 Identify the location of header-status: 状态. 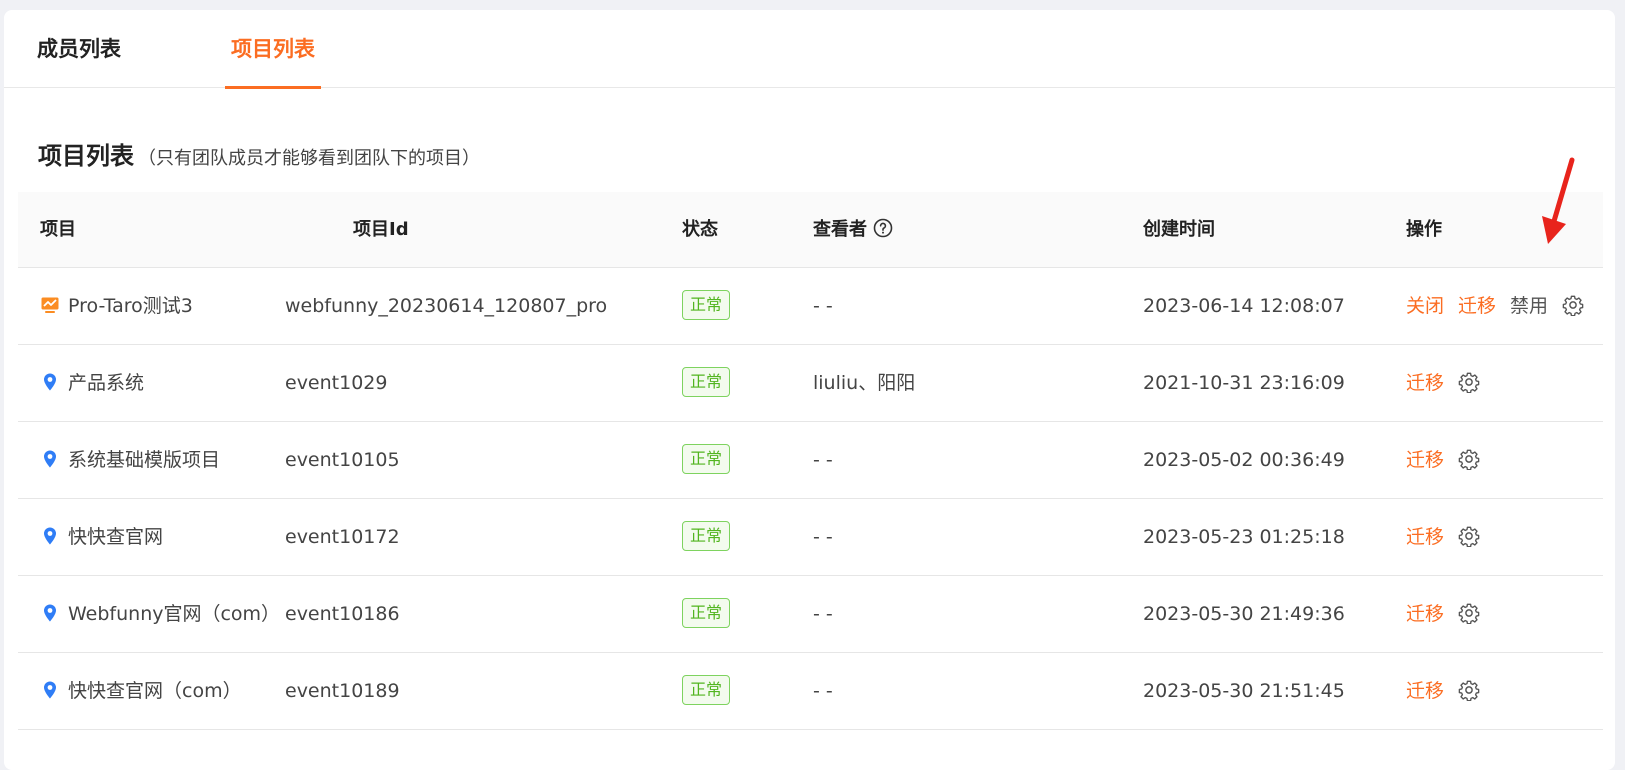
(700, 229).